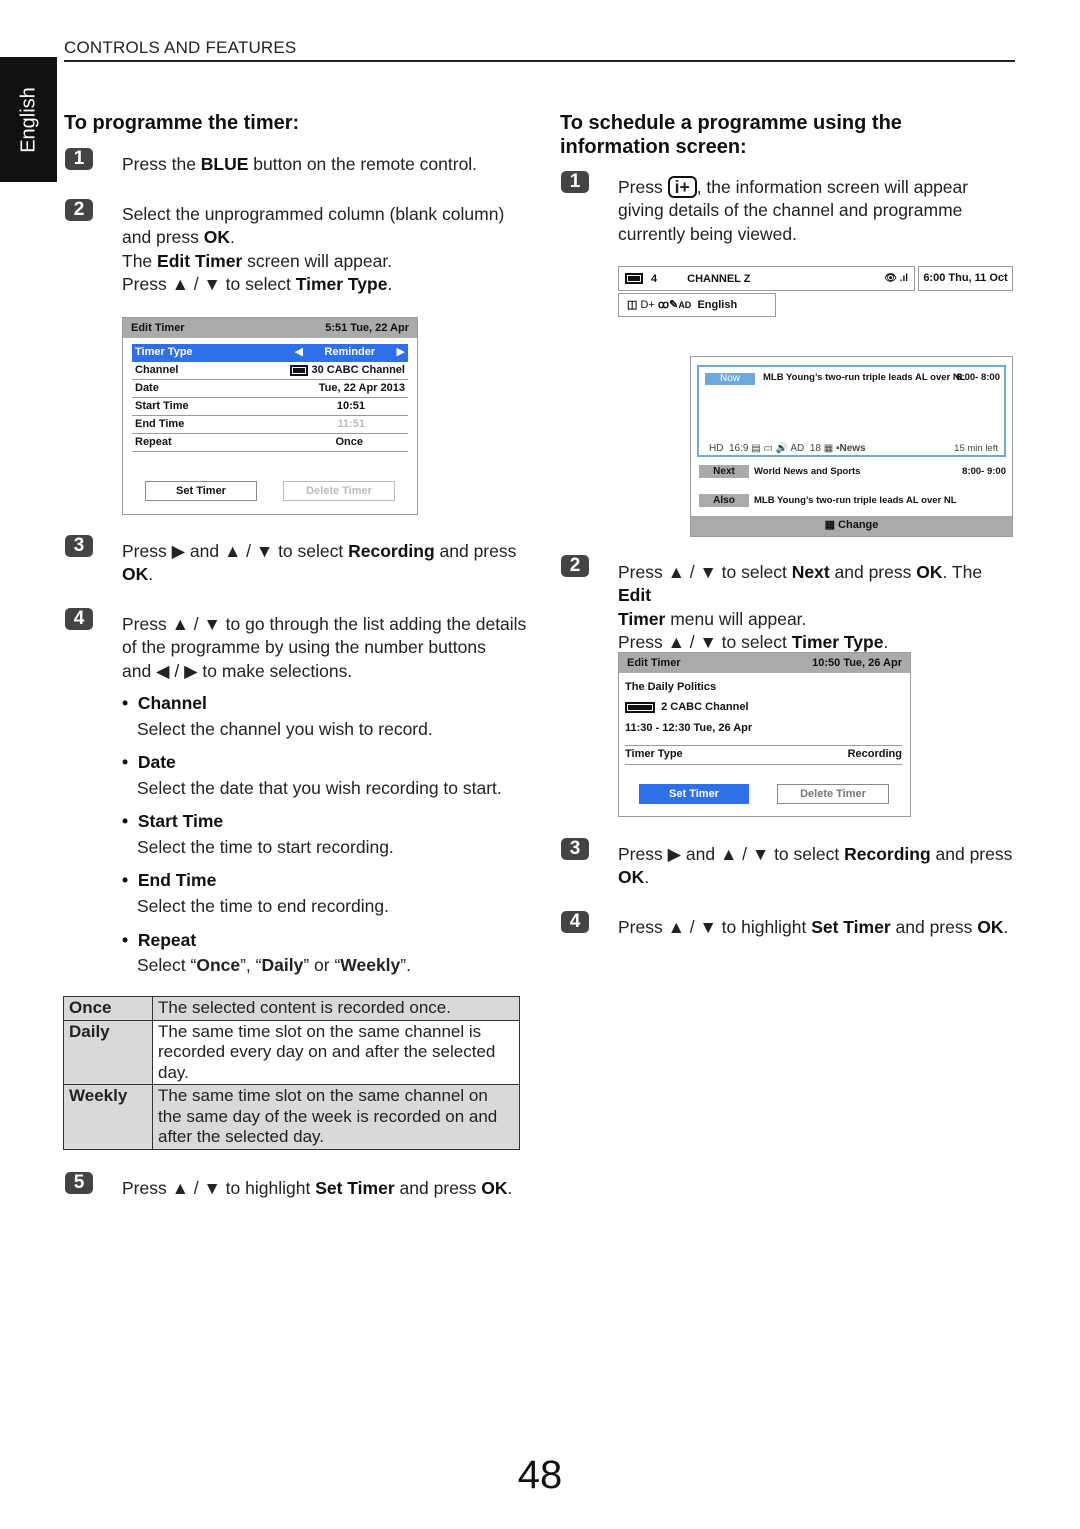  What do you see at coordinates (182, 123) in the screenshot?
I see `left-title: To programme the timer:` at bounding box center [182, 123].